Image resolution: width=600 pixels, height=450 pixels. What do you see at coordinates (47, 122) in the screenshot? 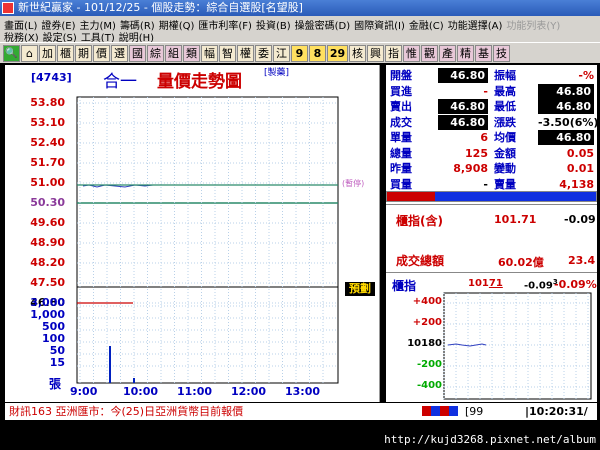
I see `price-tick-label: 53.10` at bounding box center [47, 122].